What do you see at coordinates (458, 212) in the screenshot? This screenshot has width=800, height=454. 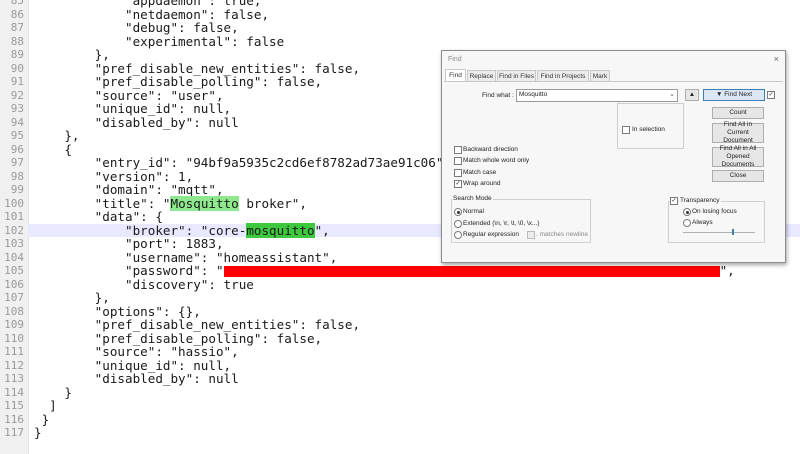 I see `mode-normal-radio` at bounding box center [458, 212].